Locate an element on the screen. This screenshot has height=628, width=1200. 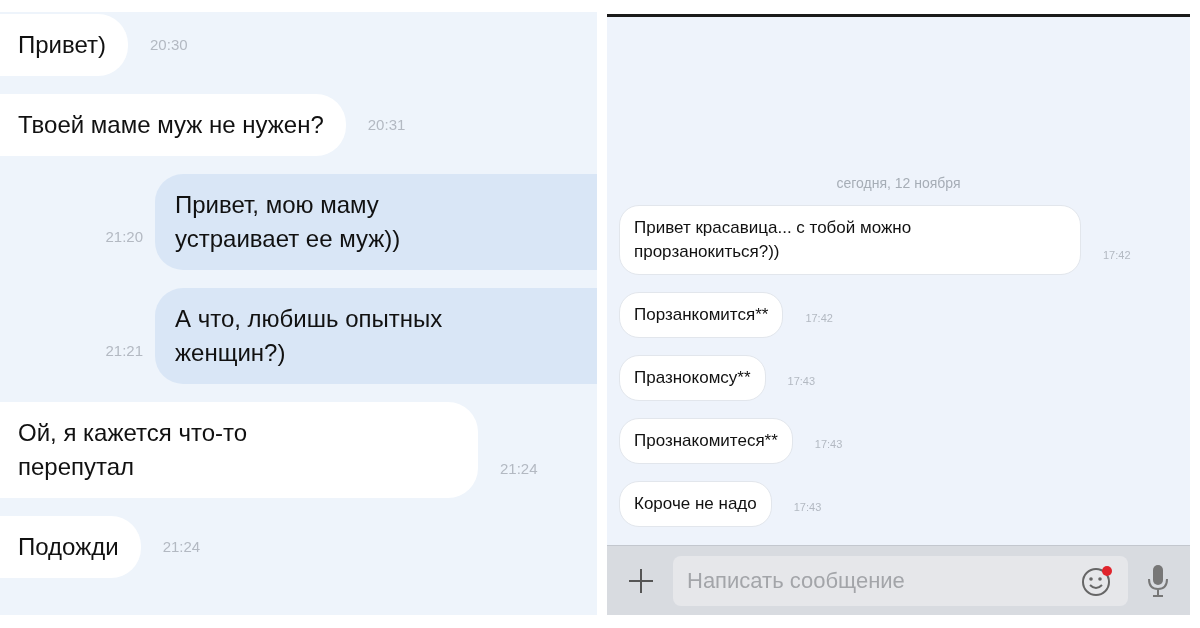
message-bubble: Короче не надо is located at coordinates (695, 504).